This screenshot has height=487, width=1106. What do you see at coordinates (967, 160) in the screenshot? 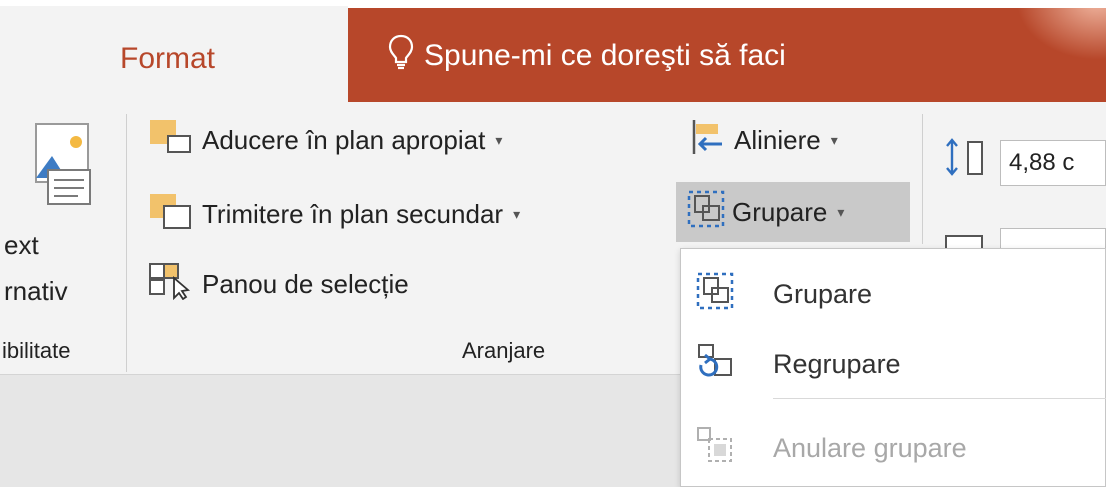
I see `height-icon` at bounding box center [967, 160].